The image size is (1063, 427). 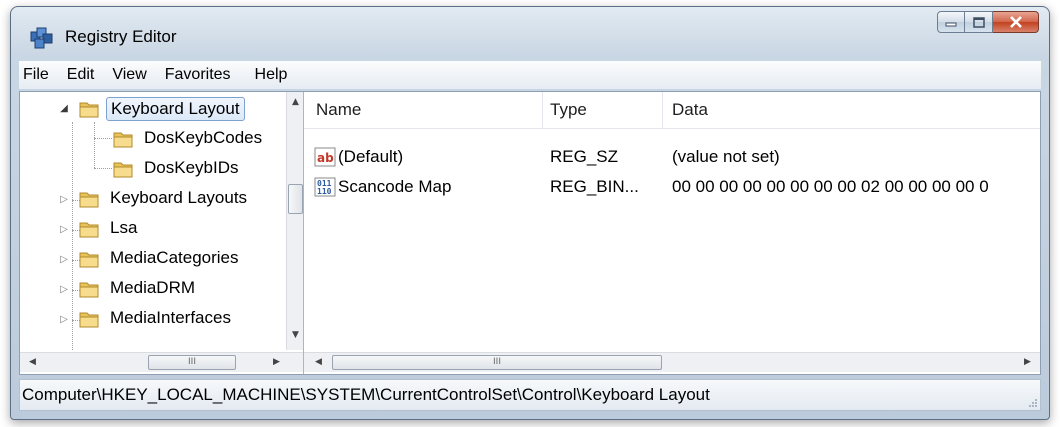 I want to click on menu-favorites: Favorites, so click(x=198, y=75).